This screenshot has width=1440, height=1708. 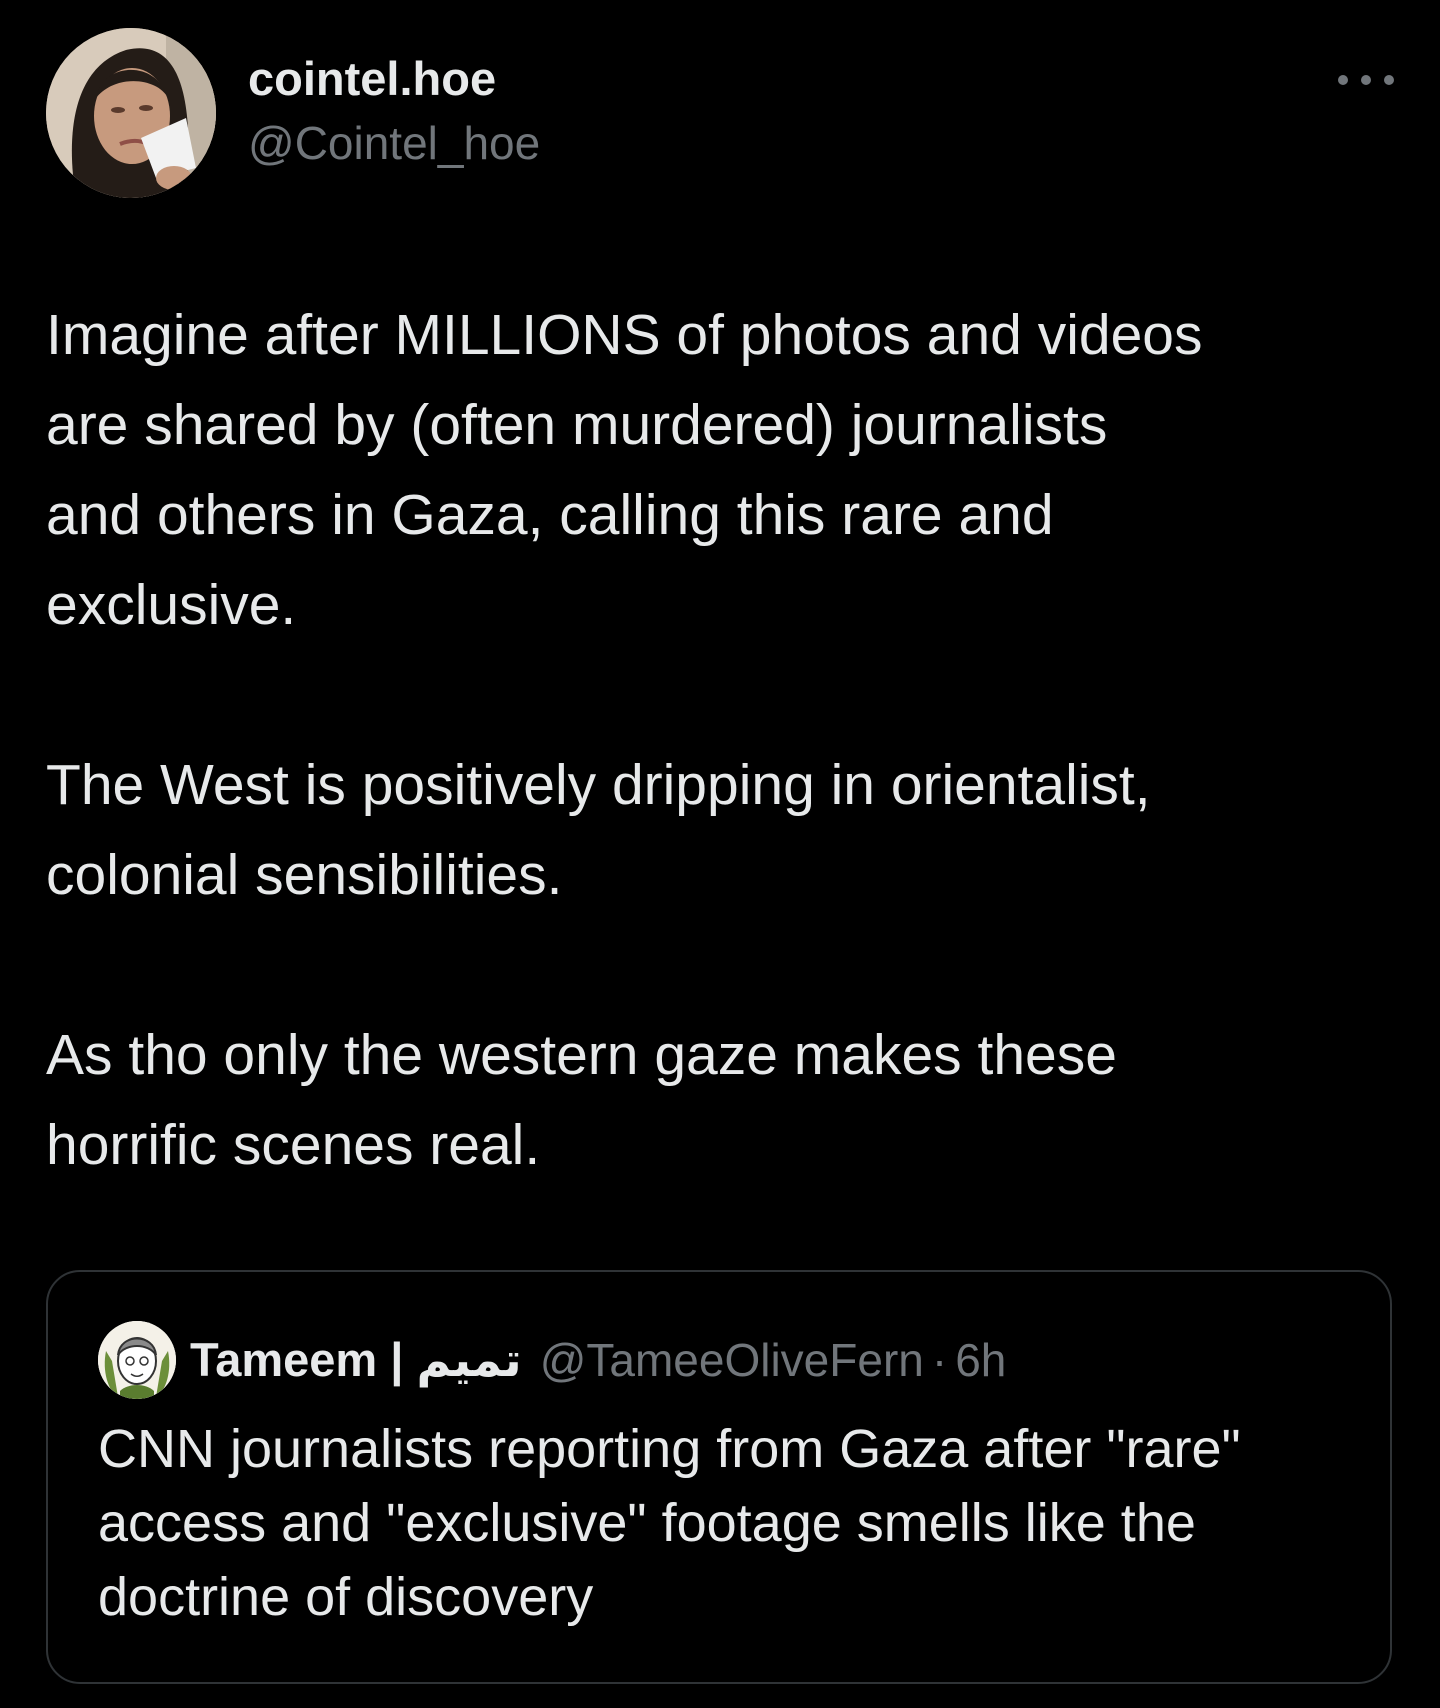 What do you see at coordinates (720, 114) in the screenshot?
I see `tweet-header: cointel.hoe @Cointel_hoe` at bounding box center [720, 114].